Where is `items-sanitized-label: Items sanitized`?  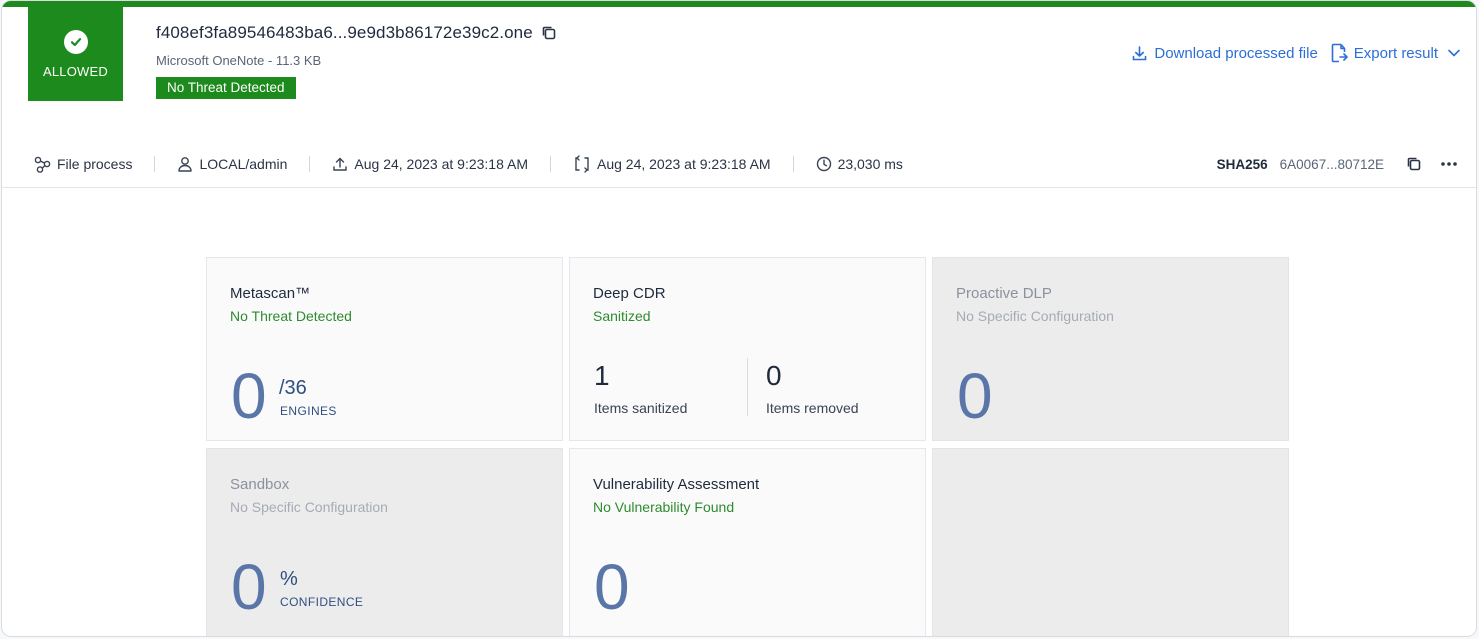
items-sanitized-label: Items sanitized is located at coordinates (641, 408).